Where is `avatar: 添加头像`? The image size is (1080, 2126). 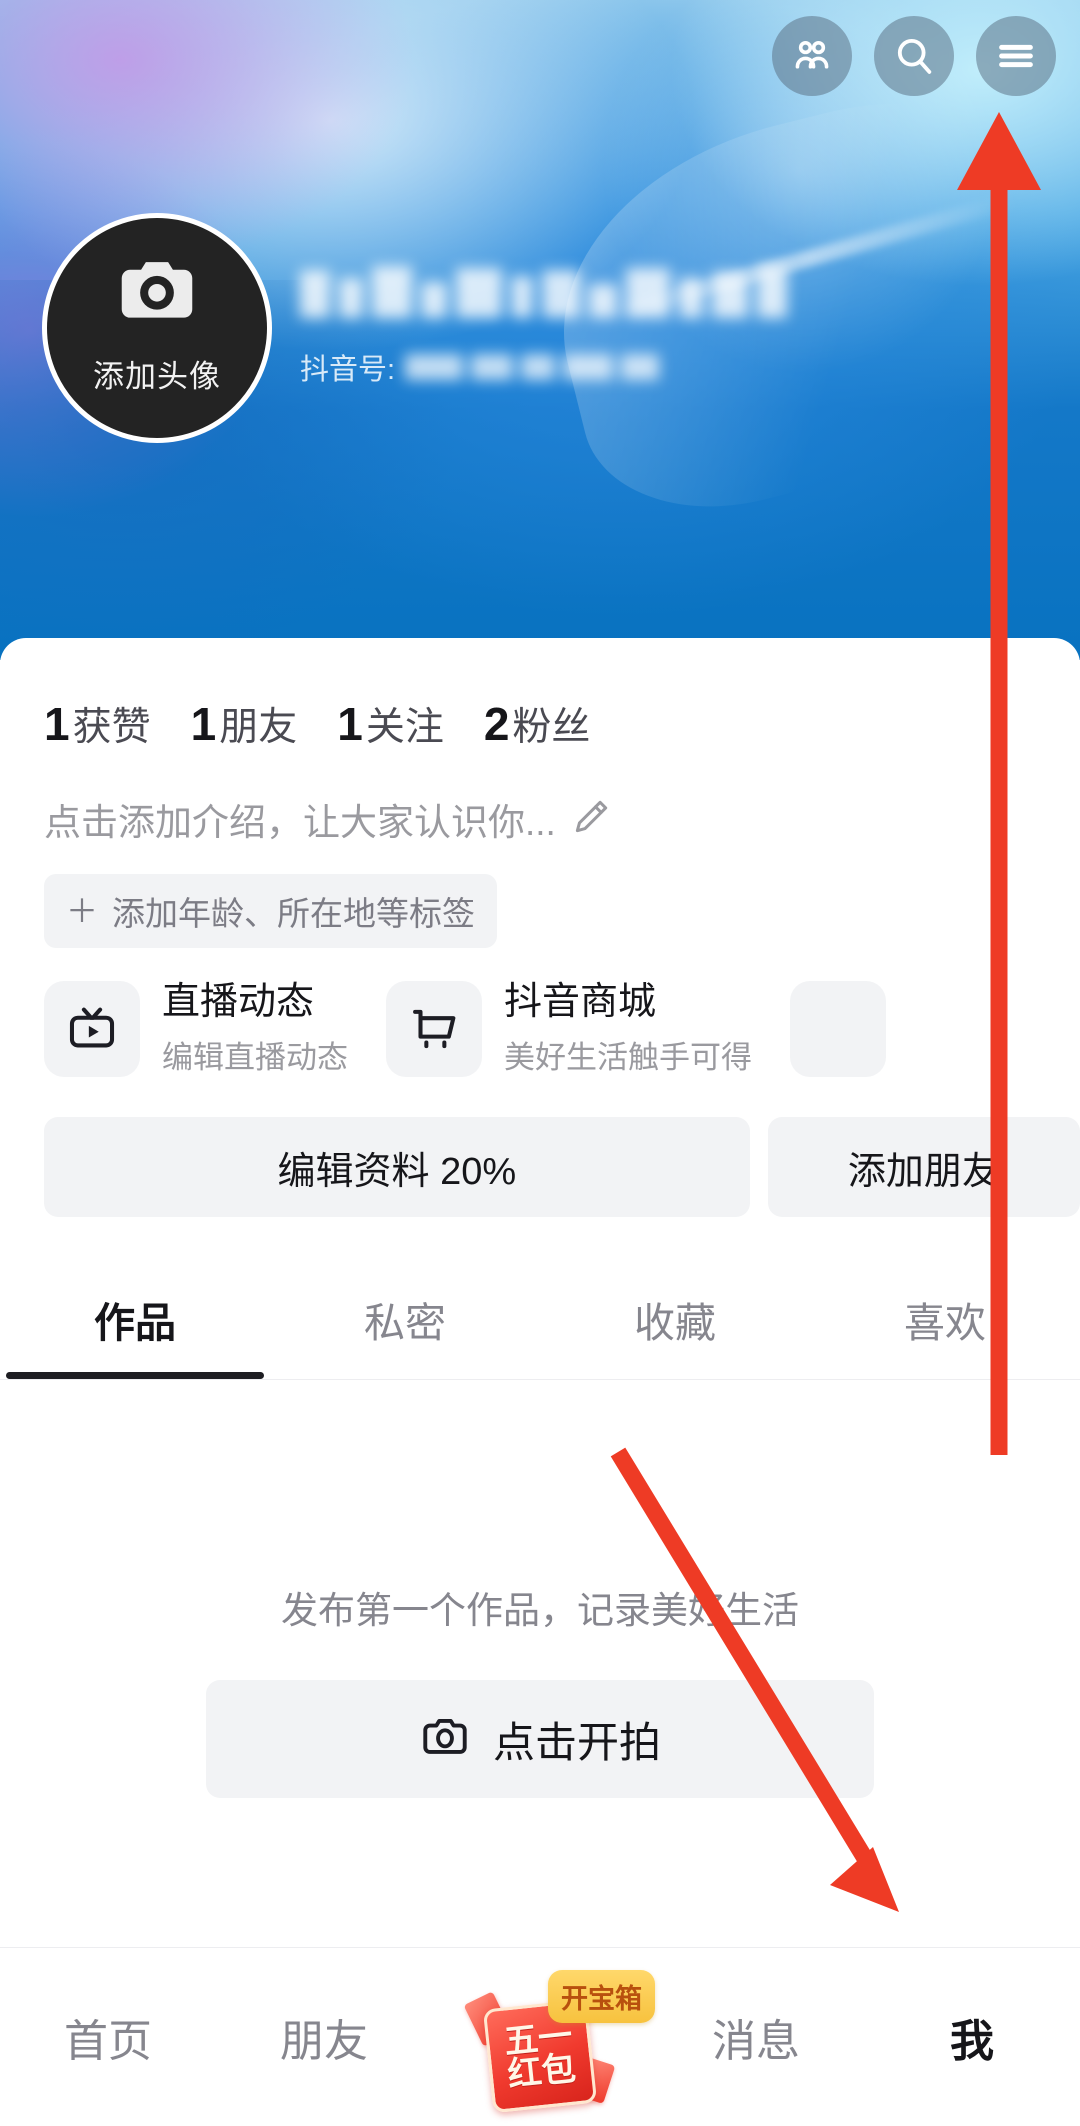
avatar: 添加头像 is located at coordinates (157, 328).